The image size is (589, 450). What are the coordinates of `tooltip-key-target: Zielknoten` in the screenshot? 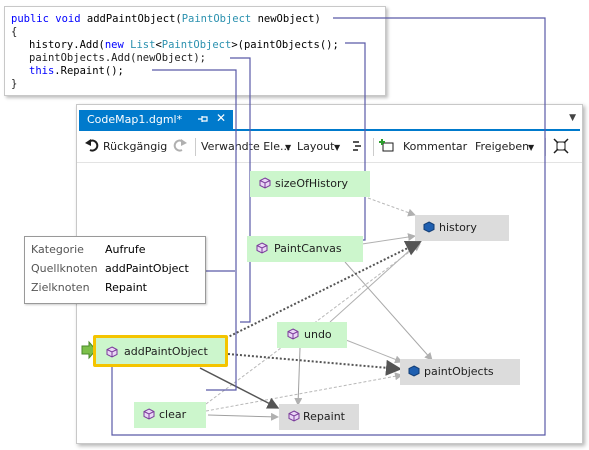 It's located at (60, 287).